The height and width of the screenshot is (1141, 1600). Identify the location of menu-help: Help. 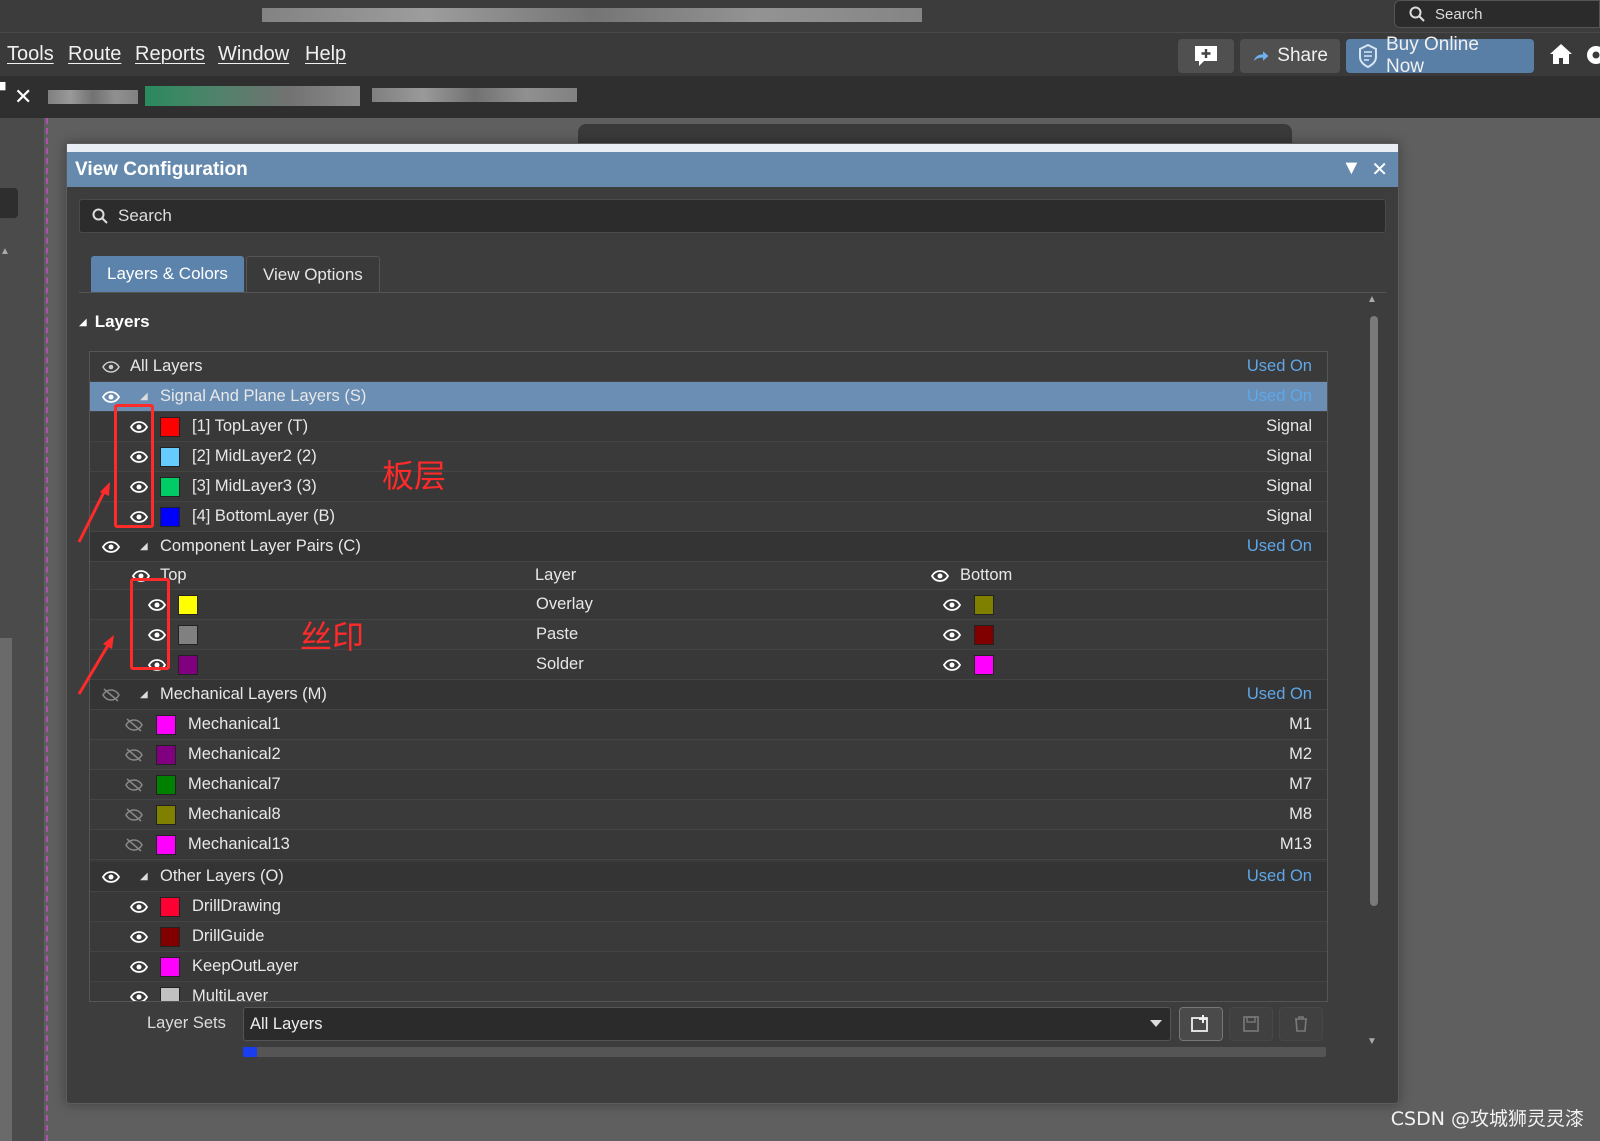
(325, 54).